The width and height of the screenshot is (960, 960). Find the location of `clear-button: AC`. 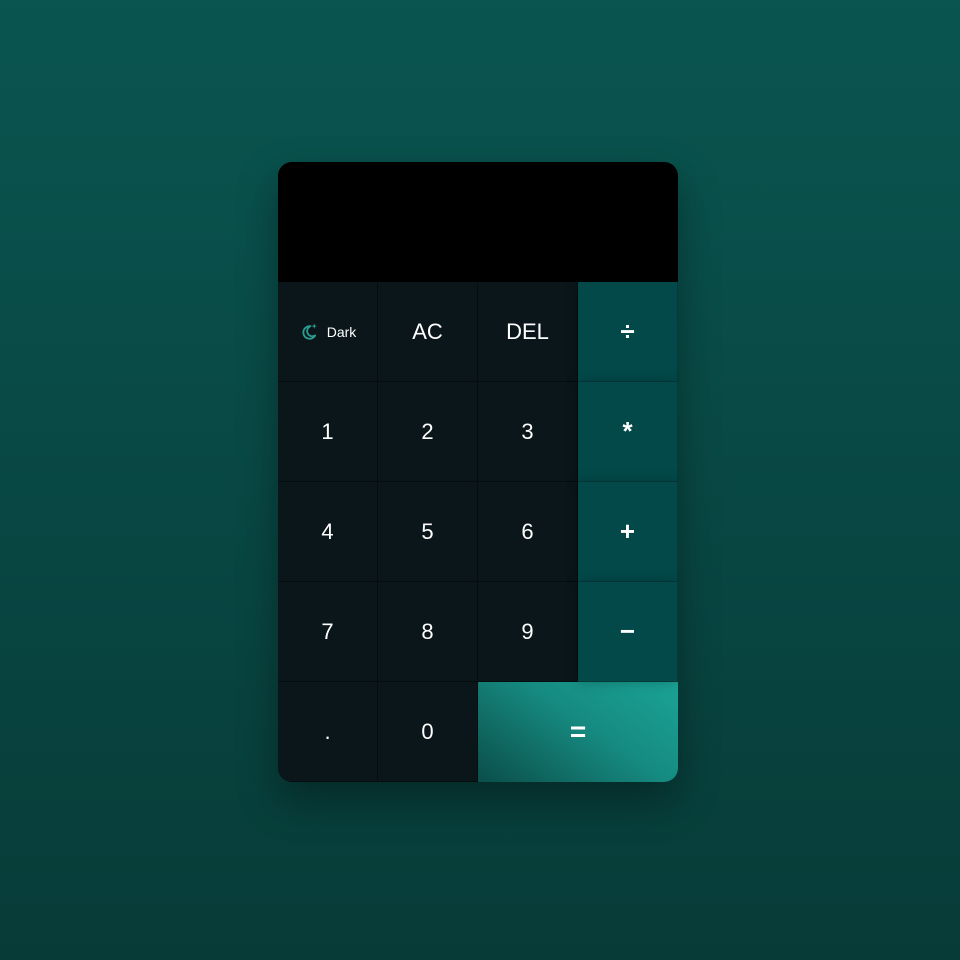

clear-button: AC is located at coordinates (428, 332).